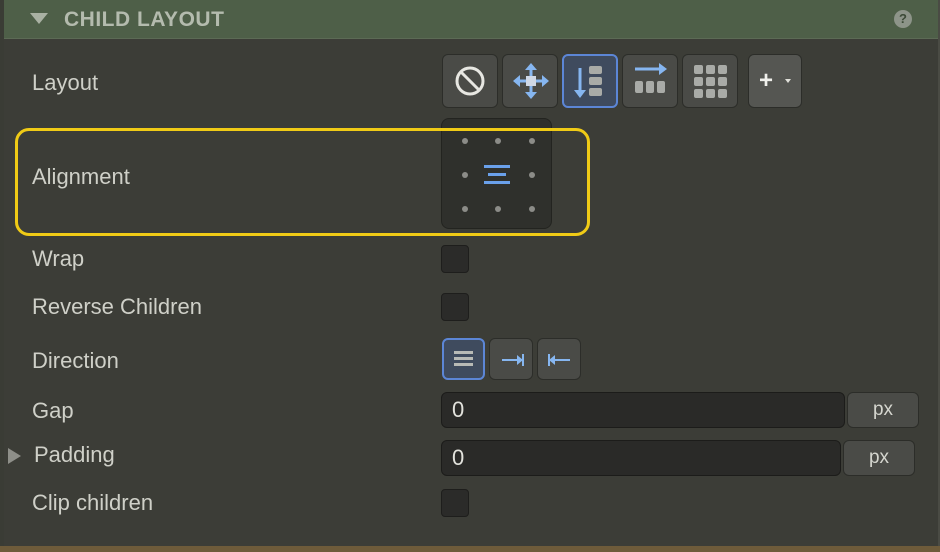  I want to click on layout-none-button, so click(470, 81).